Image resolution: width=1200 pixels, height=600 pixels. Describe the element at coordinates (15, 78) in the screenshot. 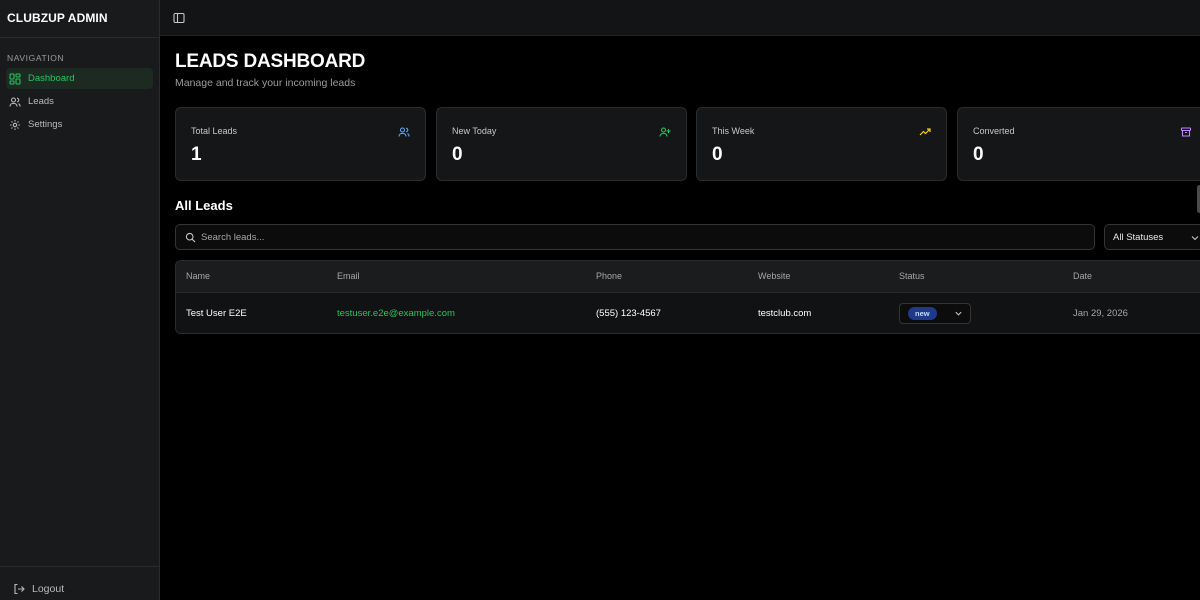

I see `dashboard-icon` at that location.